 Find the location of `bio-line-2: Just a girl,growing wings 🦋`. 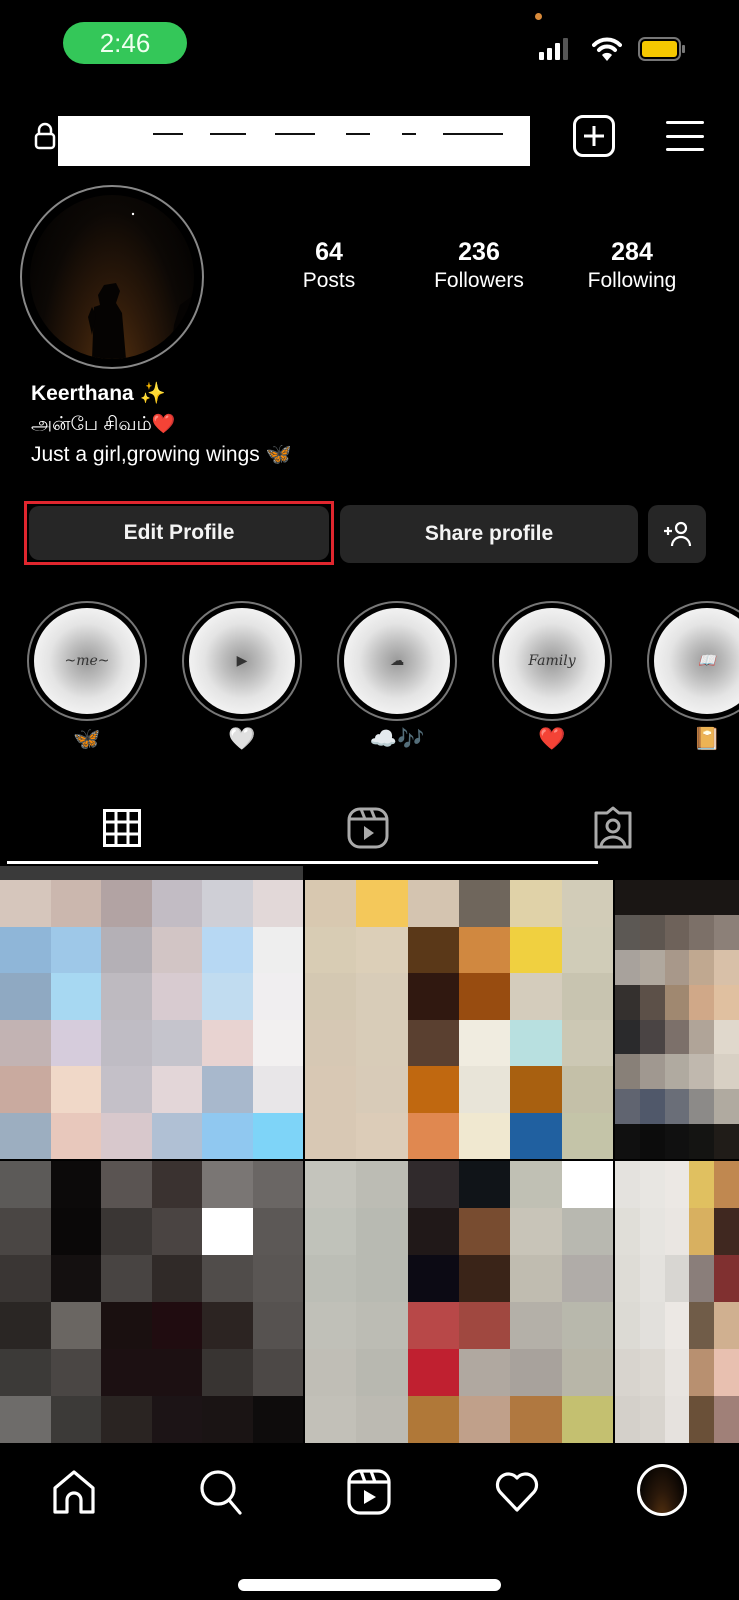

bio-line-2: Just a girl,growing wings 🦋 is located at coordinates (161, 454).